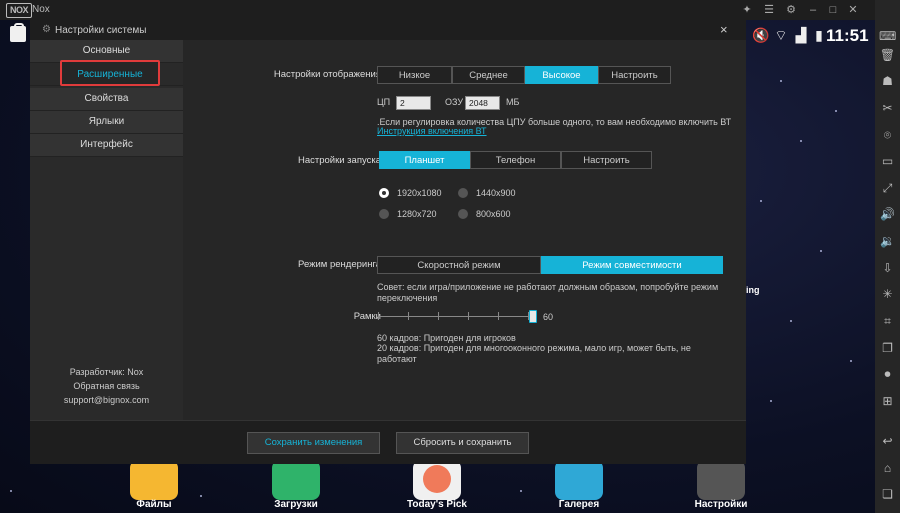 This screenshot has height=513, width=900. What do you see at coordinates (106, 386) in the screenshot?
I see `feedback-link: Обратная связь` at bounding box center [106, 386].